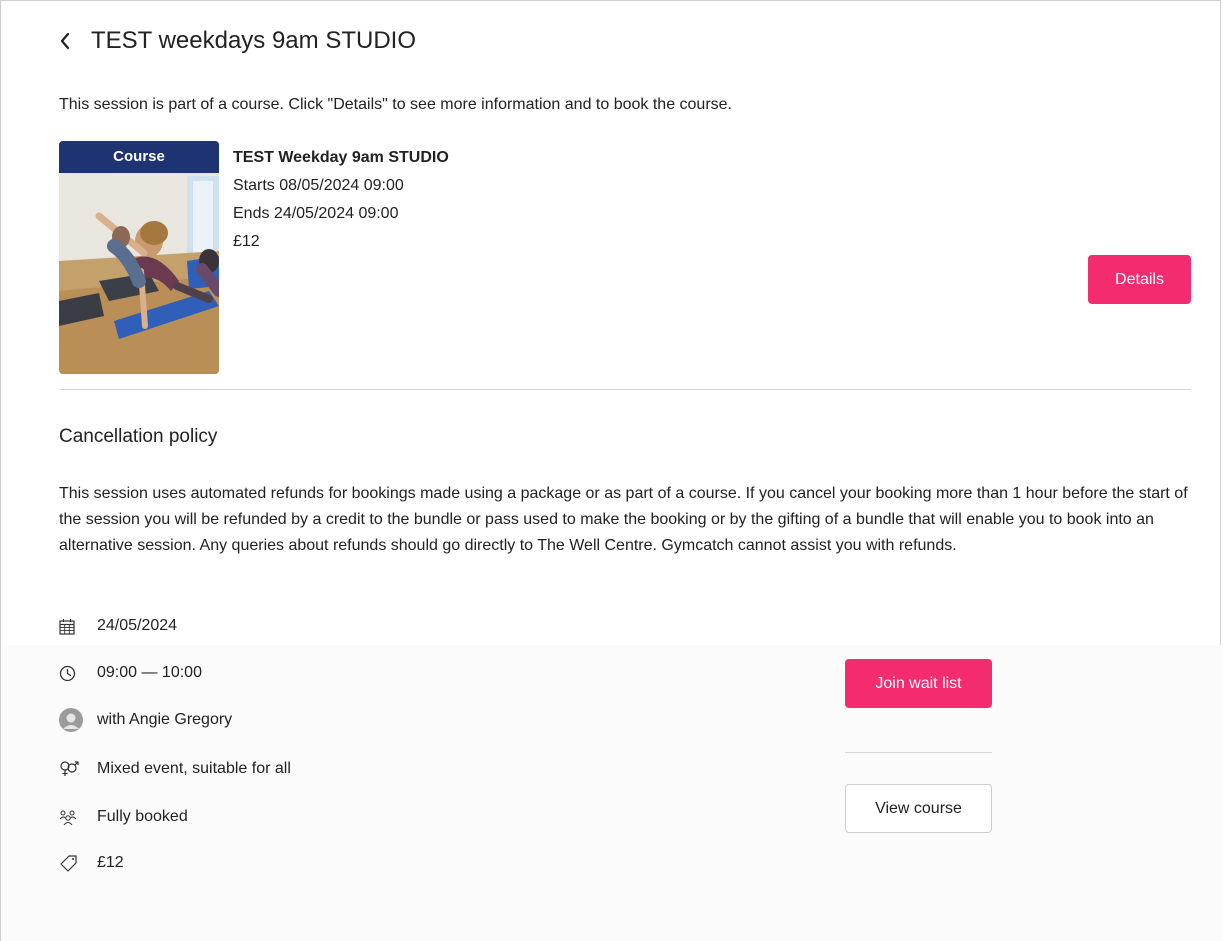 The height and width of the screenshot is (941, 1223). I want to click on chevron-left-icon, so click(69, 41).